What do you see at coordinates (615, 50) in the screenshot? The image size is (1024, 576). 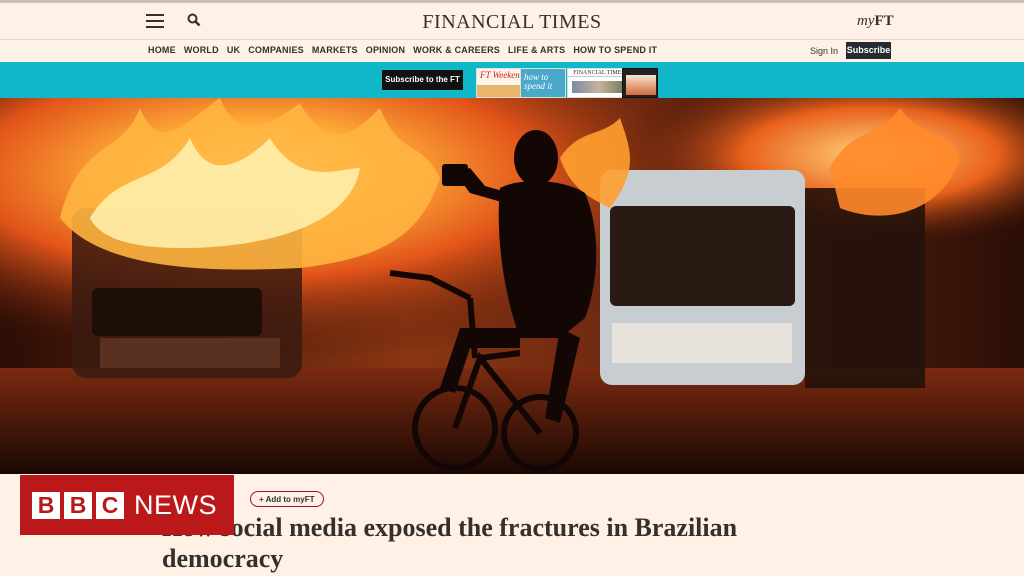 I see `nav-item-how-to-spend-it: HOW TO SPEND IT` at bounding box center [615, 50].